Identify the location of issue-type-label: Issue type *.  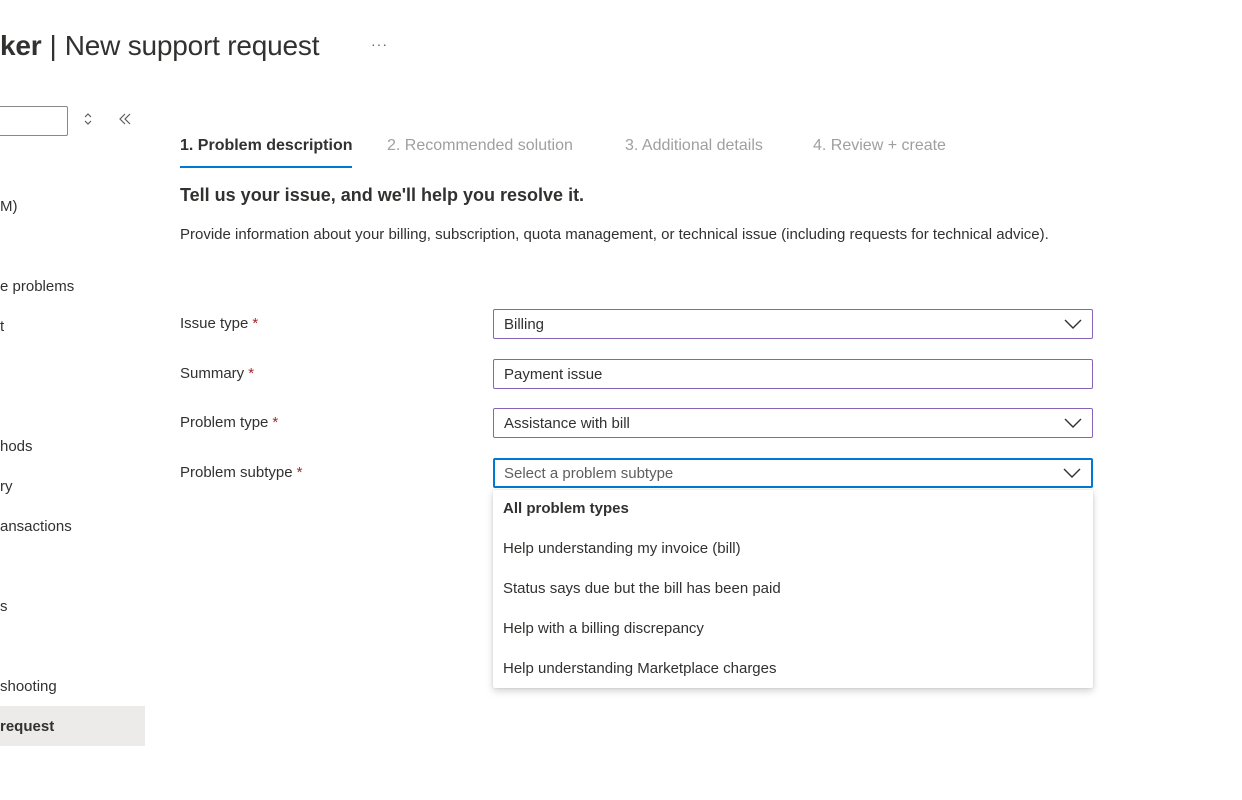
(219, 323).